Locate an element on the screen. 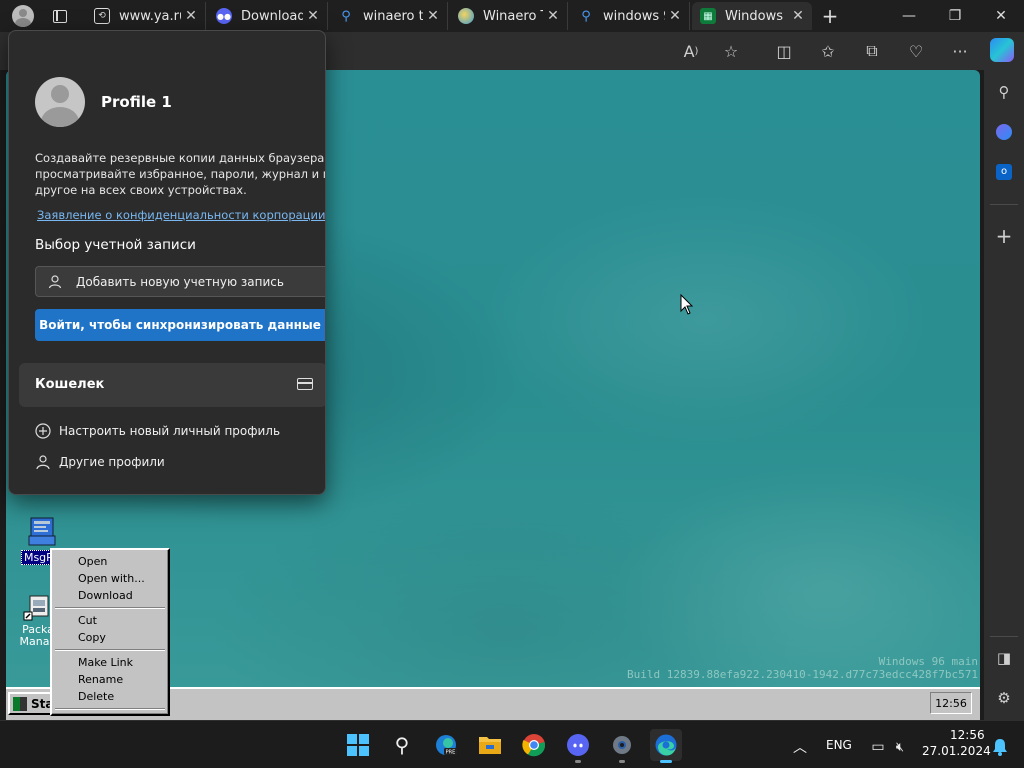 The width and height of the screenshot is (1024, 768). start-icon is located at coordinates (358, 745).